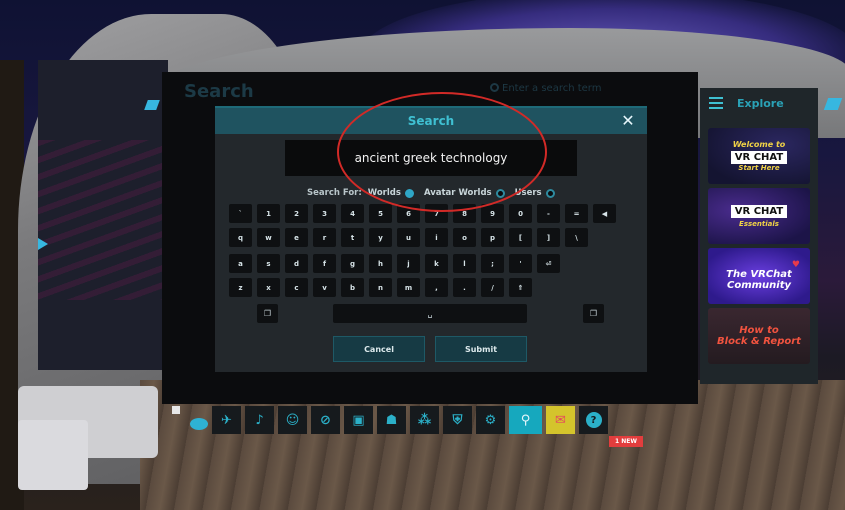  What do you see at coordinates (268, 237) in the screenshot?
I see `keyboard-key: w` at bounding box center [268, 237].